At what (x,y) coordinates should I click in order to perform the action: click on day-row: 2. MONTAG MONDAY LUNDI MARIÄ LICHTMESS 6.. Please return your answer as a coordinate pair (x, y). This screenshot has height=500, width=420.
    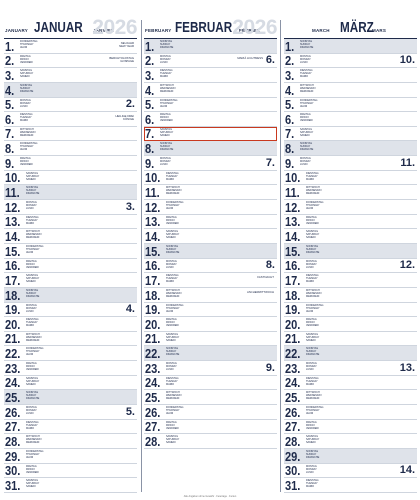
    Looking at the image, I should click on (210, 61).